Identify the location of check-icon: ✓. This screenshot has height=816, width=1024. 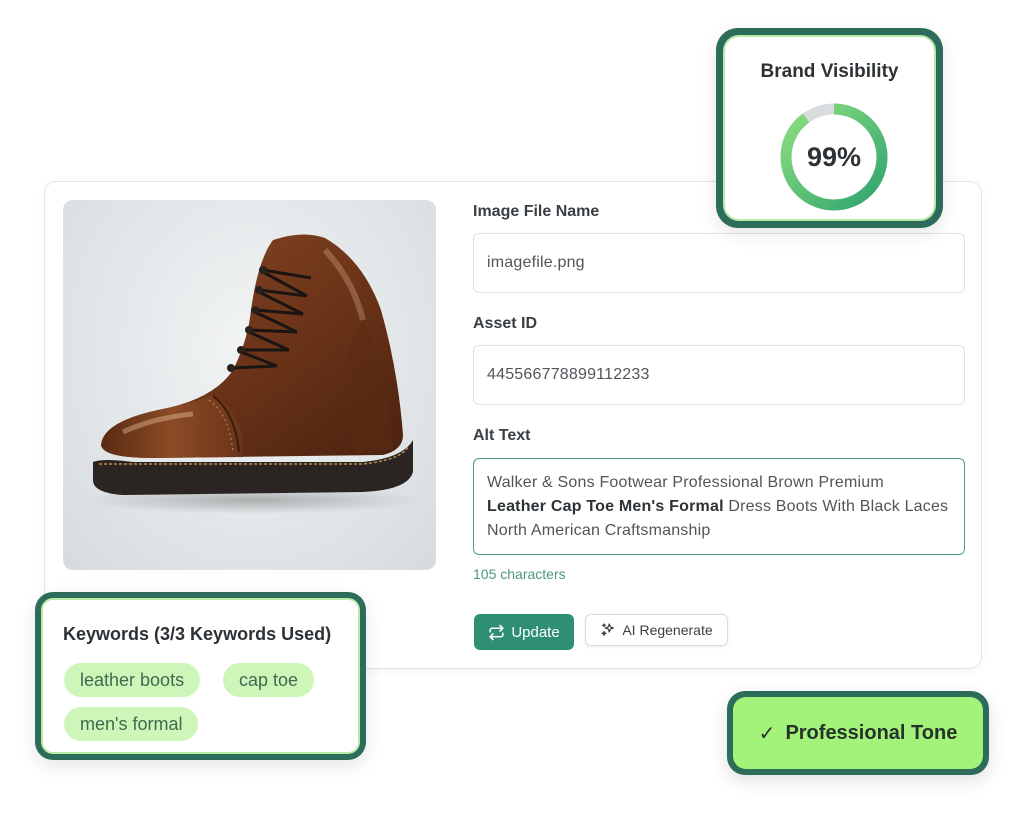
(767, 733).